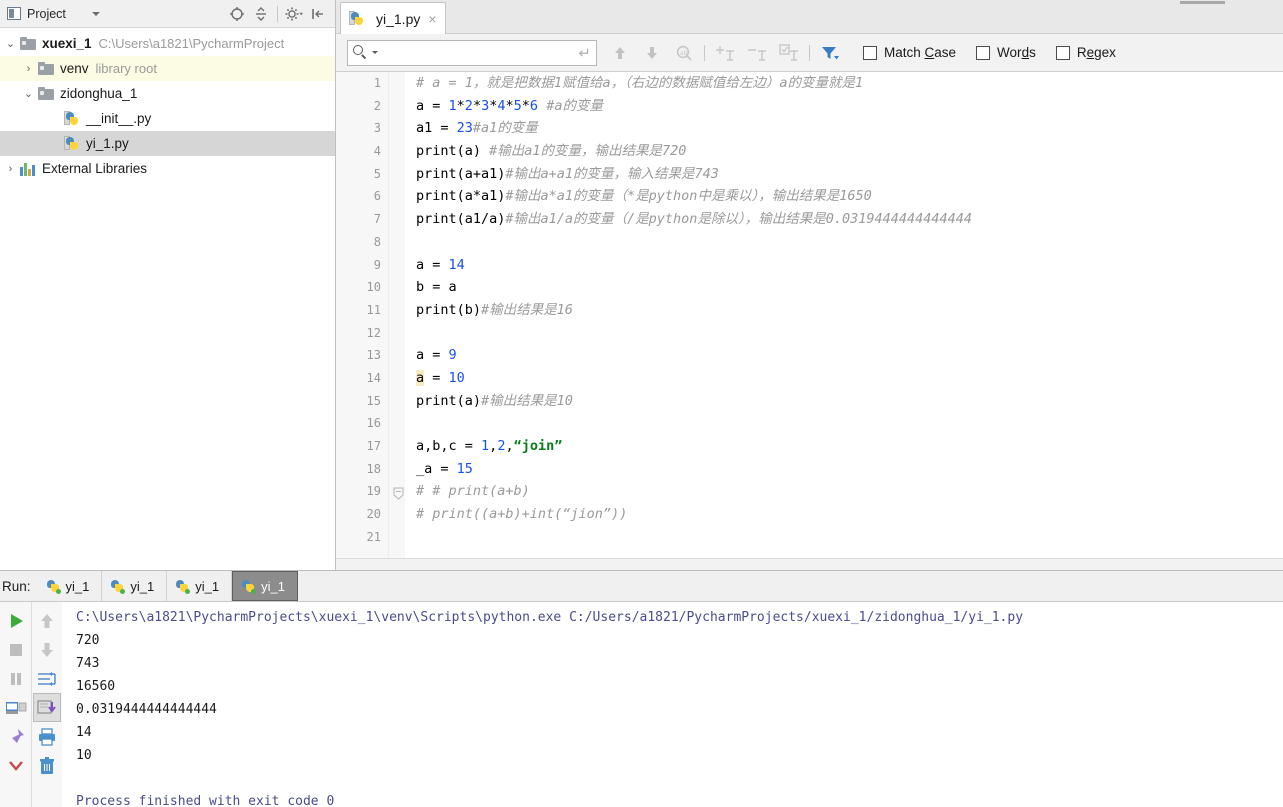 This screenshot has height=807, width=1283. I want to click on run-tab-yi-1-a: yi_1, so click(70, 586).